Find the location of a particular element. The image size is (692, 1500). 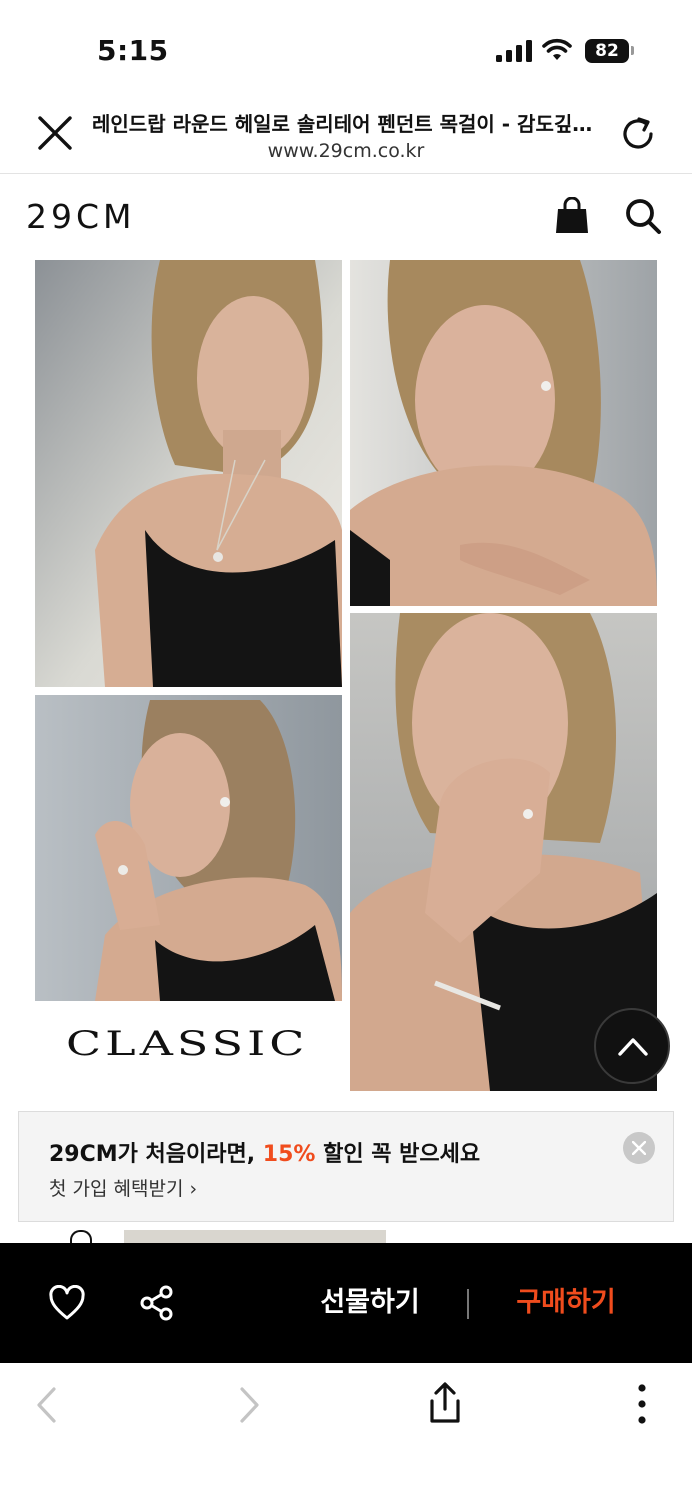

first-visit-promo-banner: 29CM가 처음이라면, 15% 할인 꼭 받으세요 첫 가입 혜택받기 › is located at coordinates (346, 1166).